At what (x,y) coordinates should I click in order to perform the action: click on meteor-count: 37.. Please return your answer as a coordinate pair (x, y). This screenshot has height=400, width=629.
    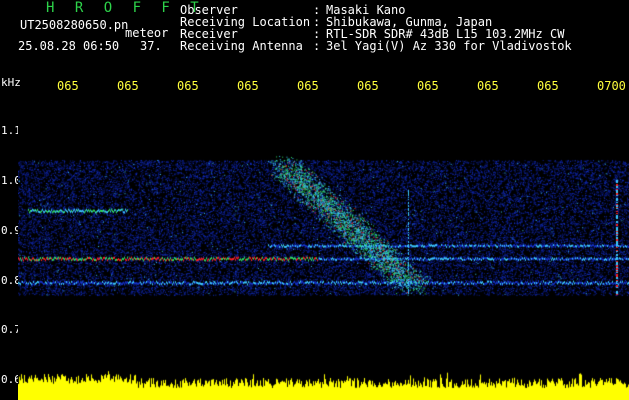
    Looking at the image, I should click on (151, 46).